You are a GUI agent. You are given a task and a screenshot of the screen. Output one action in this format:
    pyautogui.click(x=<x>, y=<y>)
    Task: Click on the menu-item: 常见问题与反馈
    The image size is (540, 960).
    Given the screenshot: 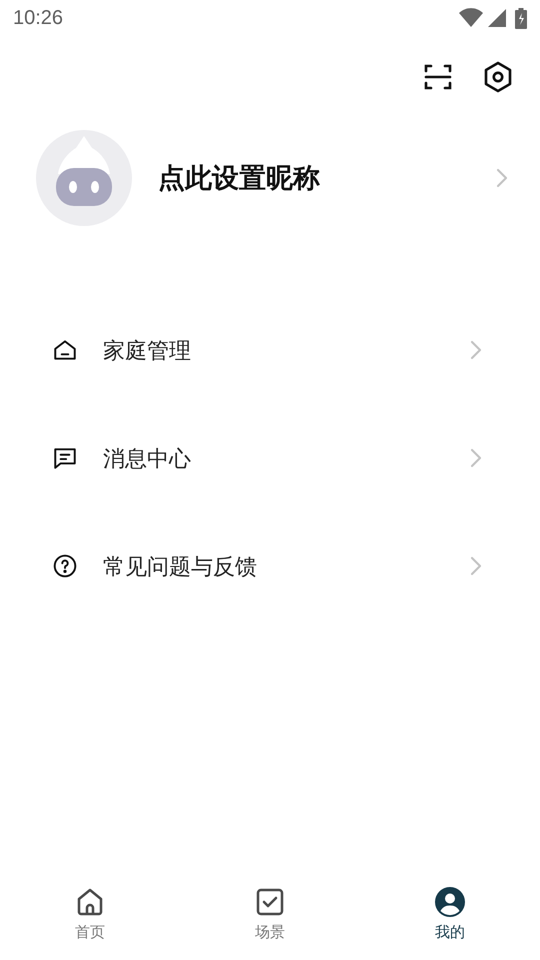 What is the action you would take?
    pyautogui.click(x=270, y=566)
    